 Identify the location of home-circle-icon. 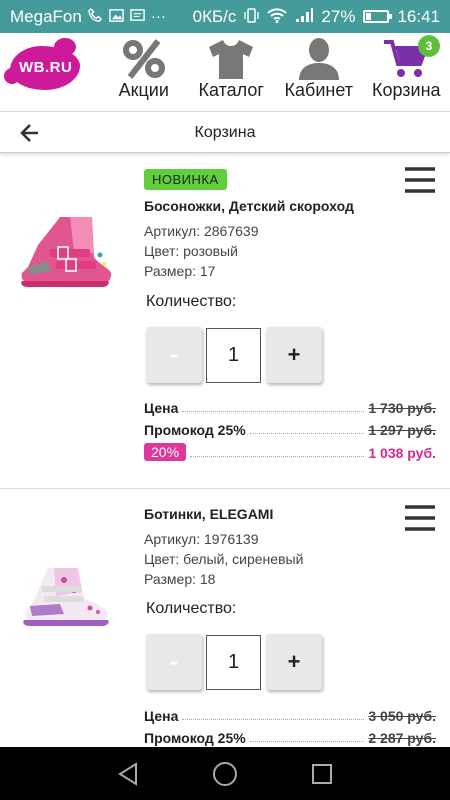
(225, 774).